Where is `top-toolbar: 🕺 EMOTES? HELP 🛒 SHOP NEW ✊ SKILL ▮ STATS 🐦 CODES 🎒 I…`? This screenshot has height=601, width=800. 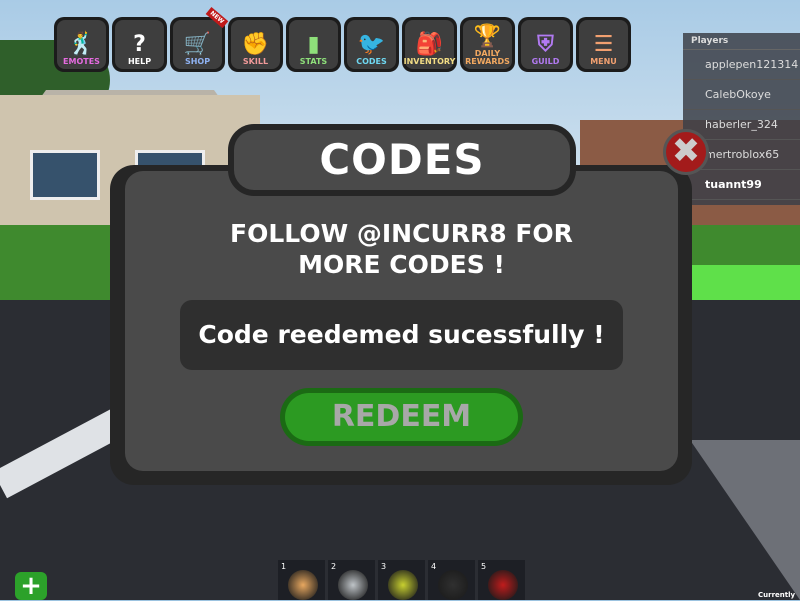 top-toolbar: 🕺 EMOTES? HELP 🛒 SHOP NEW ✊ SKILL ▮ STATS 🐦 CODES 🎒 I… is located at coordinates (342, 39).